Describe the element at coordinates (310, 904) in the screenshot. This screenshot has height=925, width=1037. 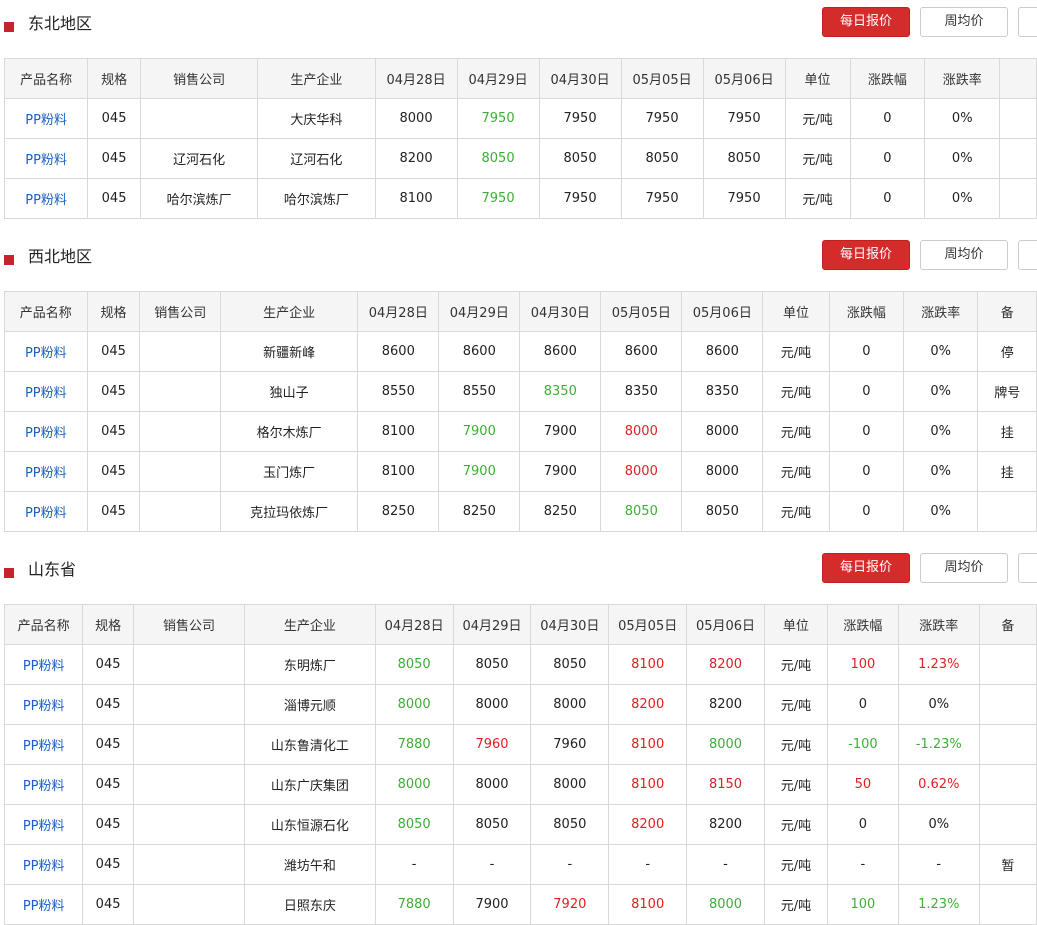
I see `producer-cell: 日照东庆` at that location.